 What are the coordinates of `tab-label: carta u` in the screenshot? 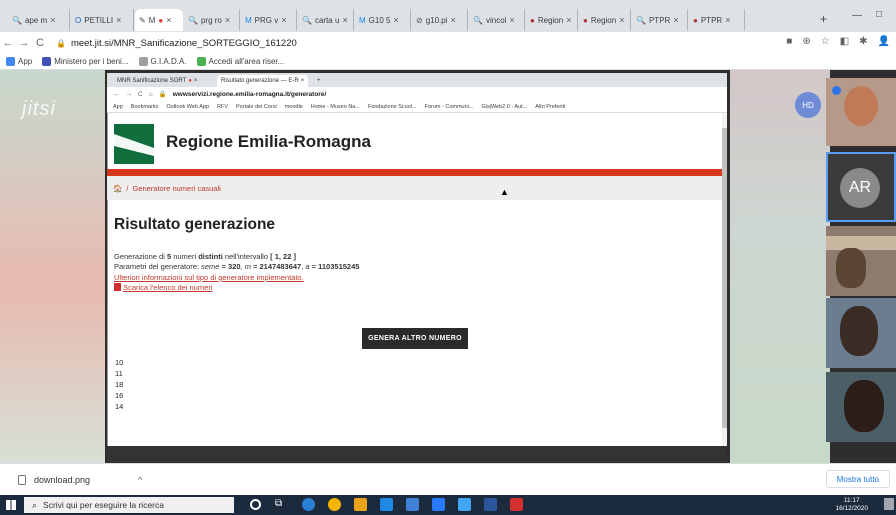 It's located at (327, 20).